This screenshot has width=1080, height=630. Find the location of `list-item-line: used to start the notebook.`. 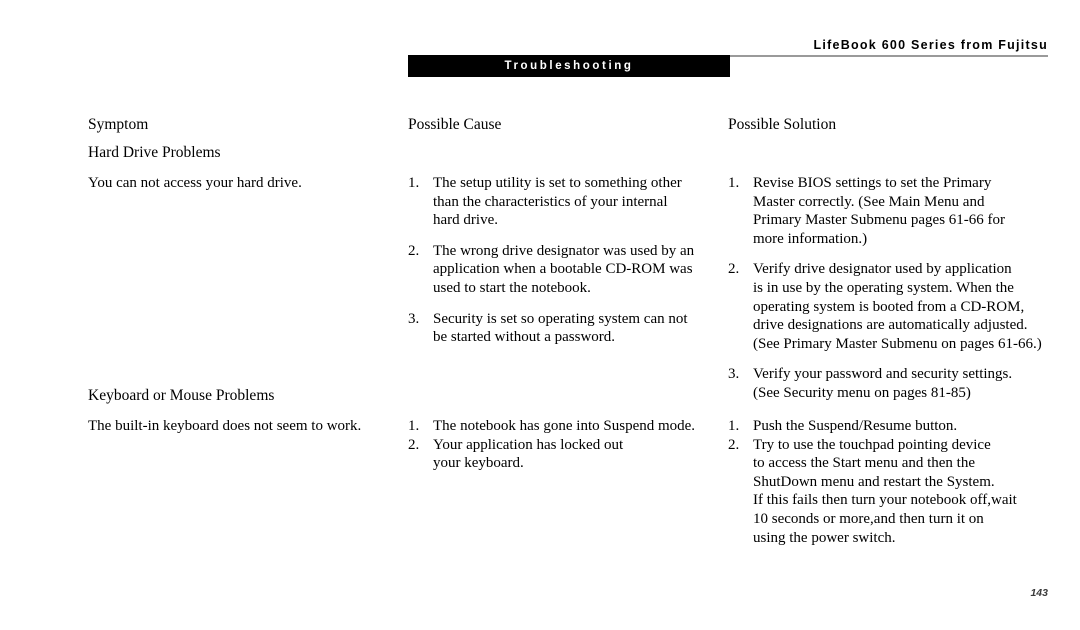

list-item-line: used to start the notebook. is located at coordinates (512, 287).